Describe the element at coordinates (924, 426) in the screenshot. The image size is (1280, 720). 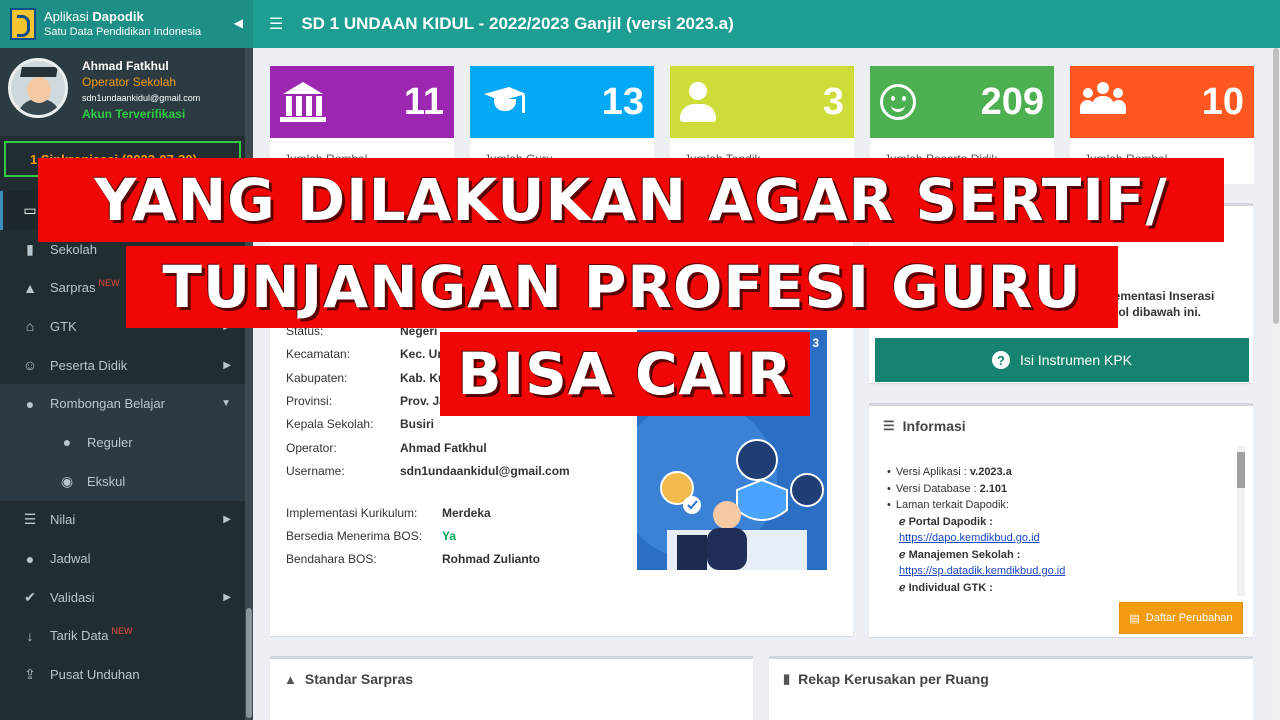
I see `informasi-title: ☰ Informasi` at that location.